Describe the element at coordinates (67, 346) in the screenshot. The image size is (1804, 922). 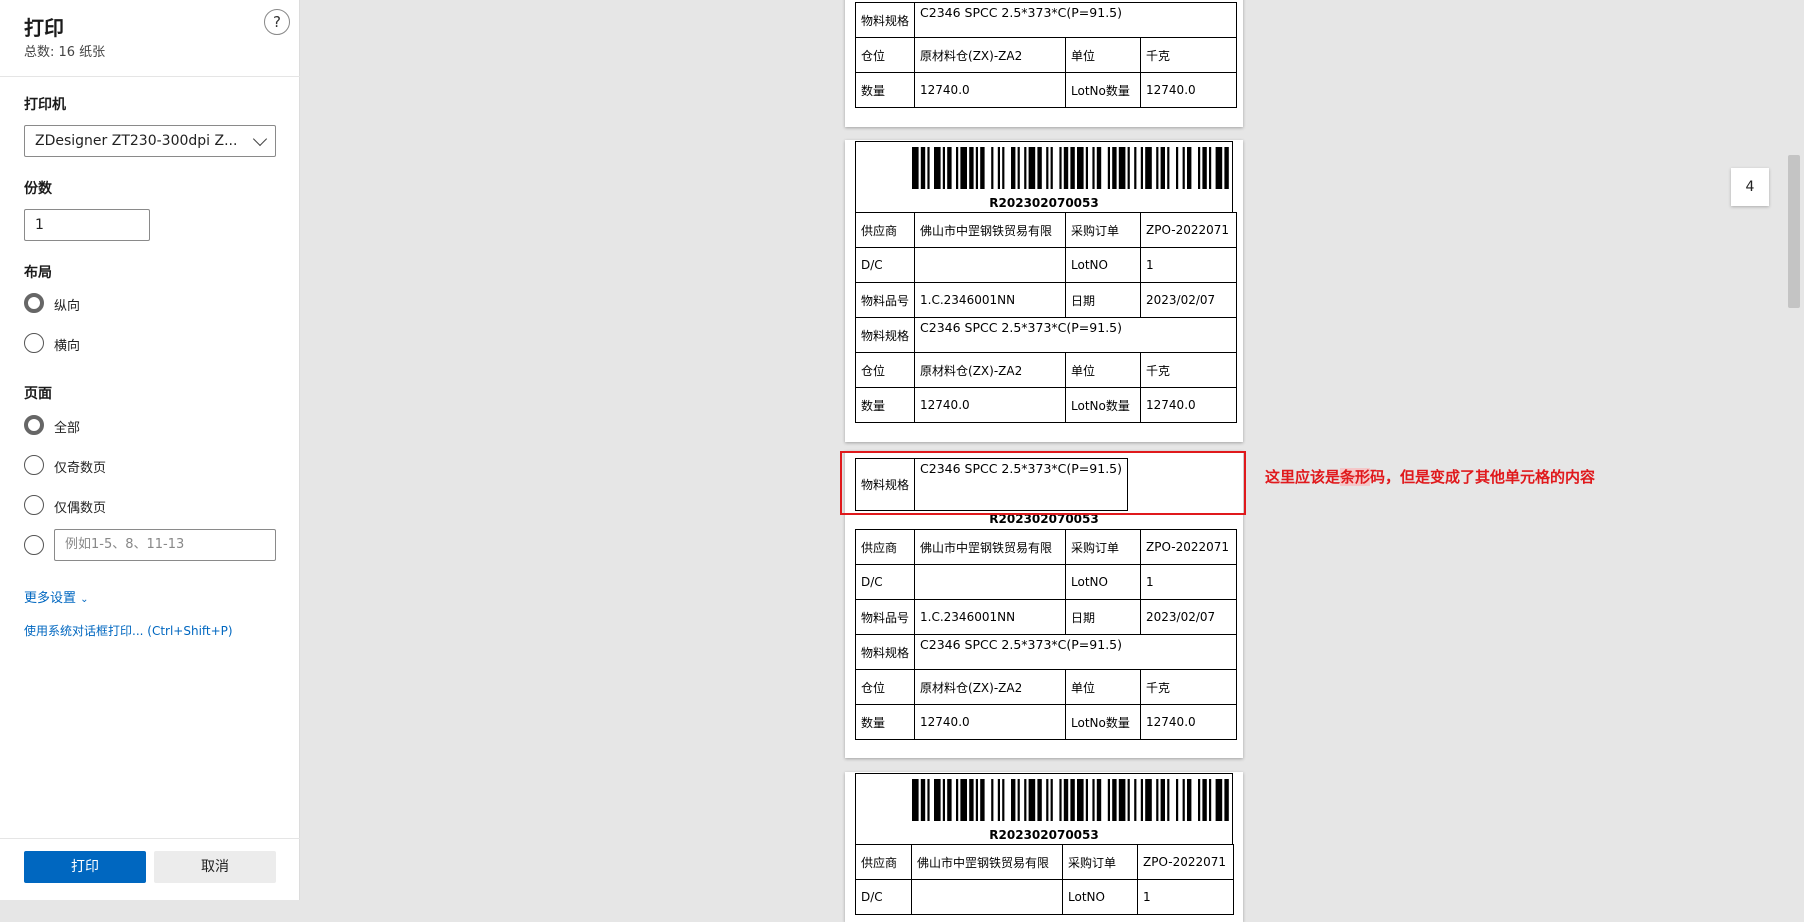
I see `landscape-label: 横向` at that location.